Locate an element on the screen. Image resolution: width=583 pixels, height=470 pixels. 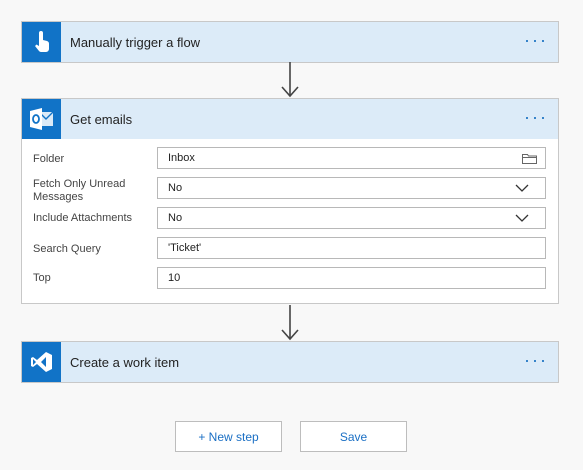
new-step-button: + New step is located at coordinates (228, 436).